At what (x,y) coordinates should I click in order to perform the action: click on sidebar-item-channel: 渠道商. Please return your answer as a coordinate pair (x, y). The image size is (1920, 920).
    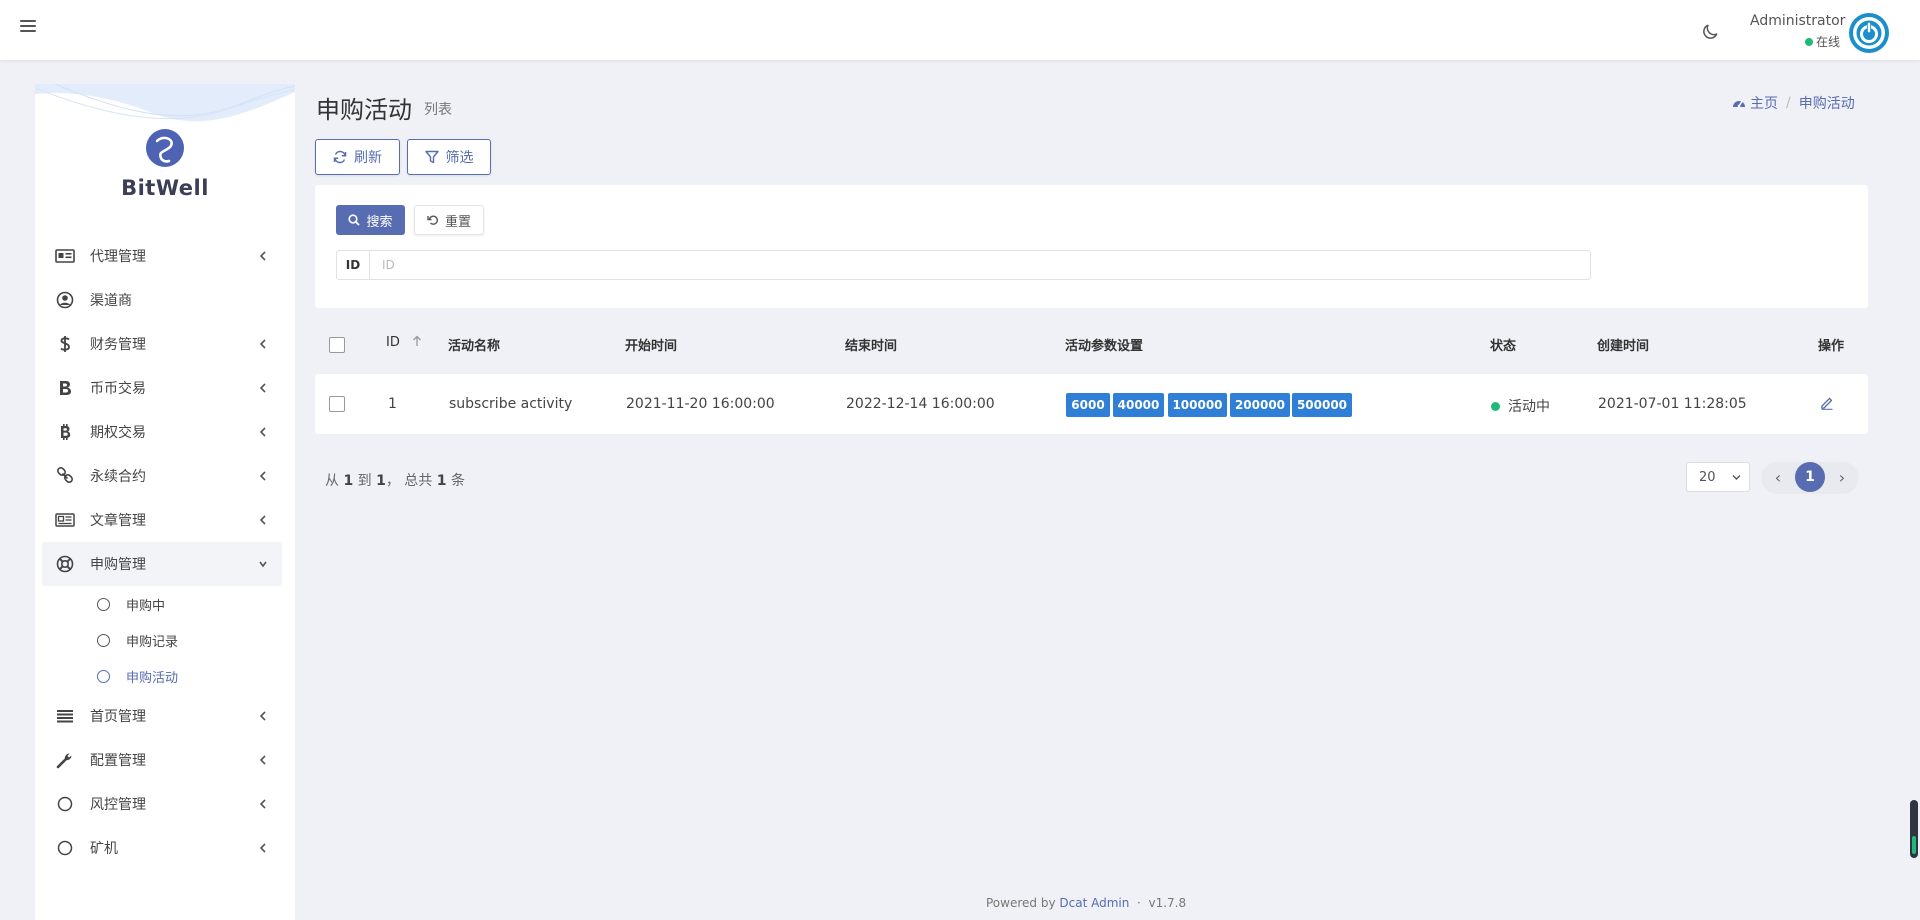
    Looking at the image, I should click on (162, 300).